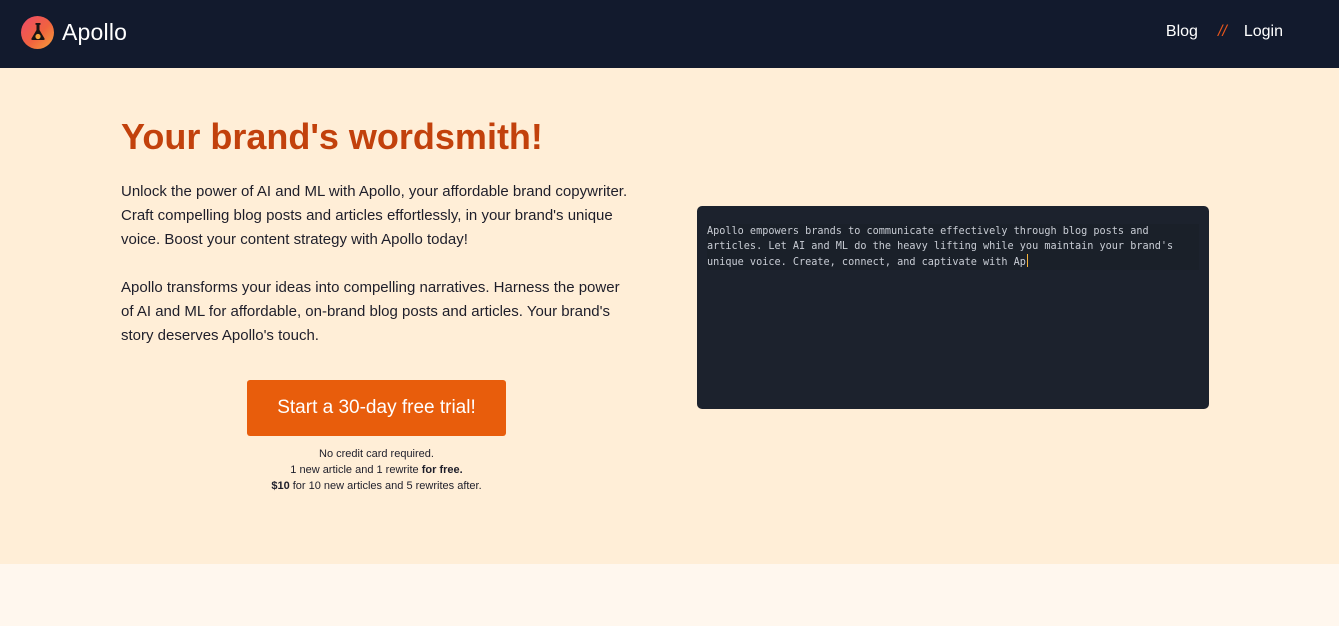 This screenshot has height=626, width=1339. What do you see at coordinates (37, 32) in the screenshot?
I see `flask-icon` at bounding box center [37, 32].